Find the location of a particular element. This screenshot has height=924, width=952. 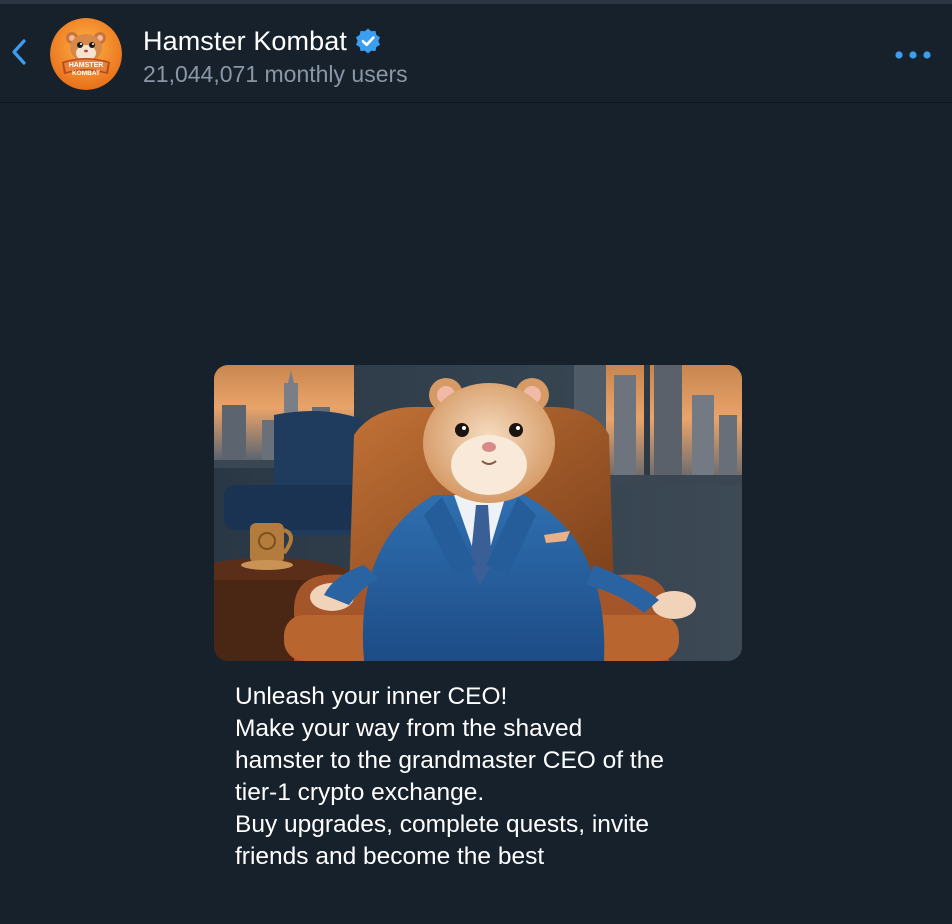

back-button is located at coordinates (19, 52).